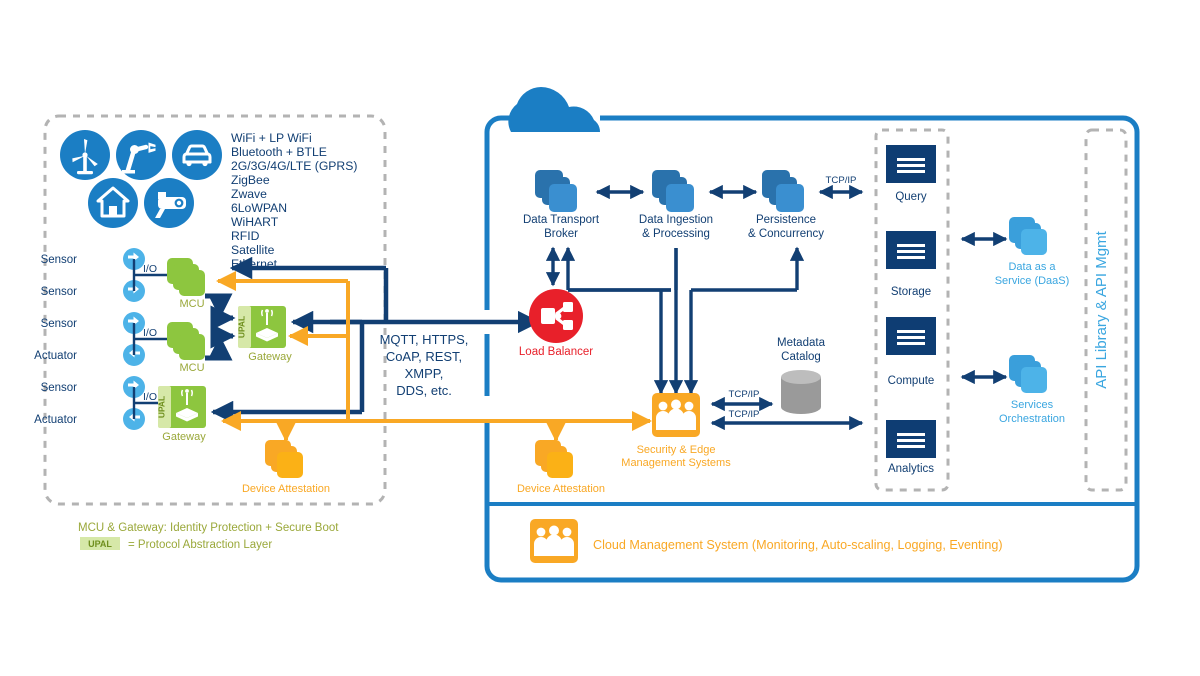 This screenshot has width=1200, height=676. I want to click on node-label-line2: Broker, so click(561, 234).